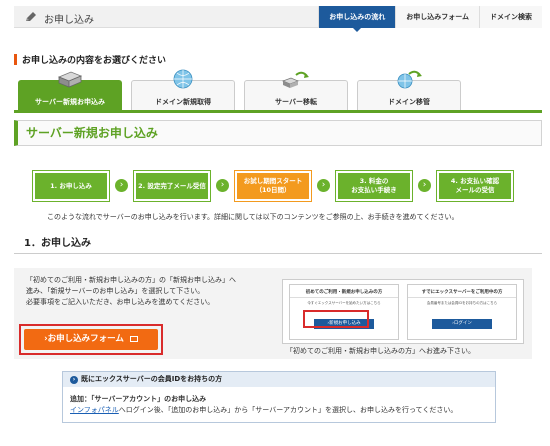  Describe the element at coordinates (69, 20) in the screenshot. I see `page-header-title: お申し込み` at that location.